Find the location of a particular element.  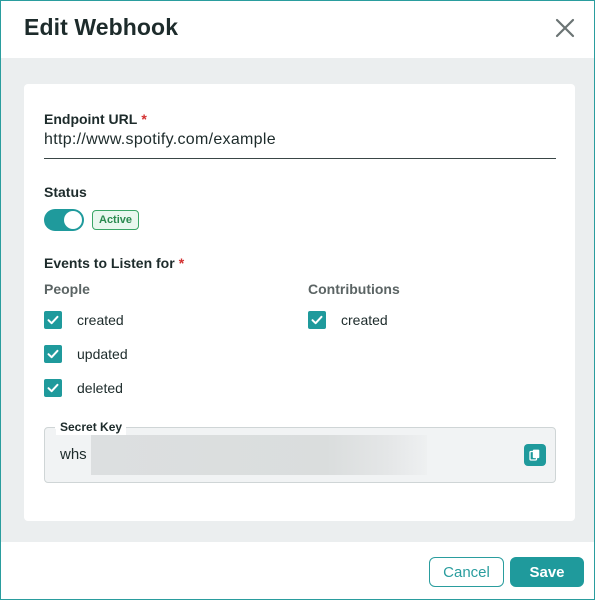

copy-icon is located at coordinates (534, 455).